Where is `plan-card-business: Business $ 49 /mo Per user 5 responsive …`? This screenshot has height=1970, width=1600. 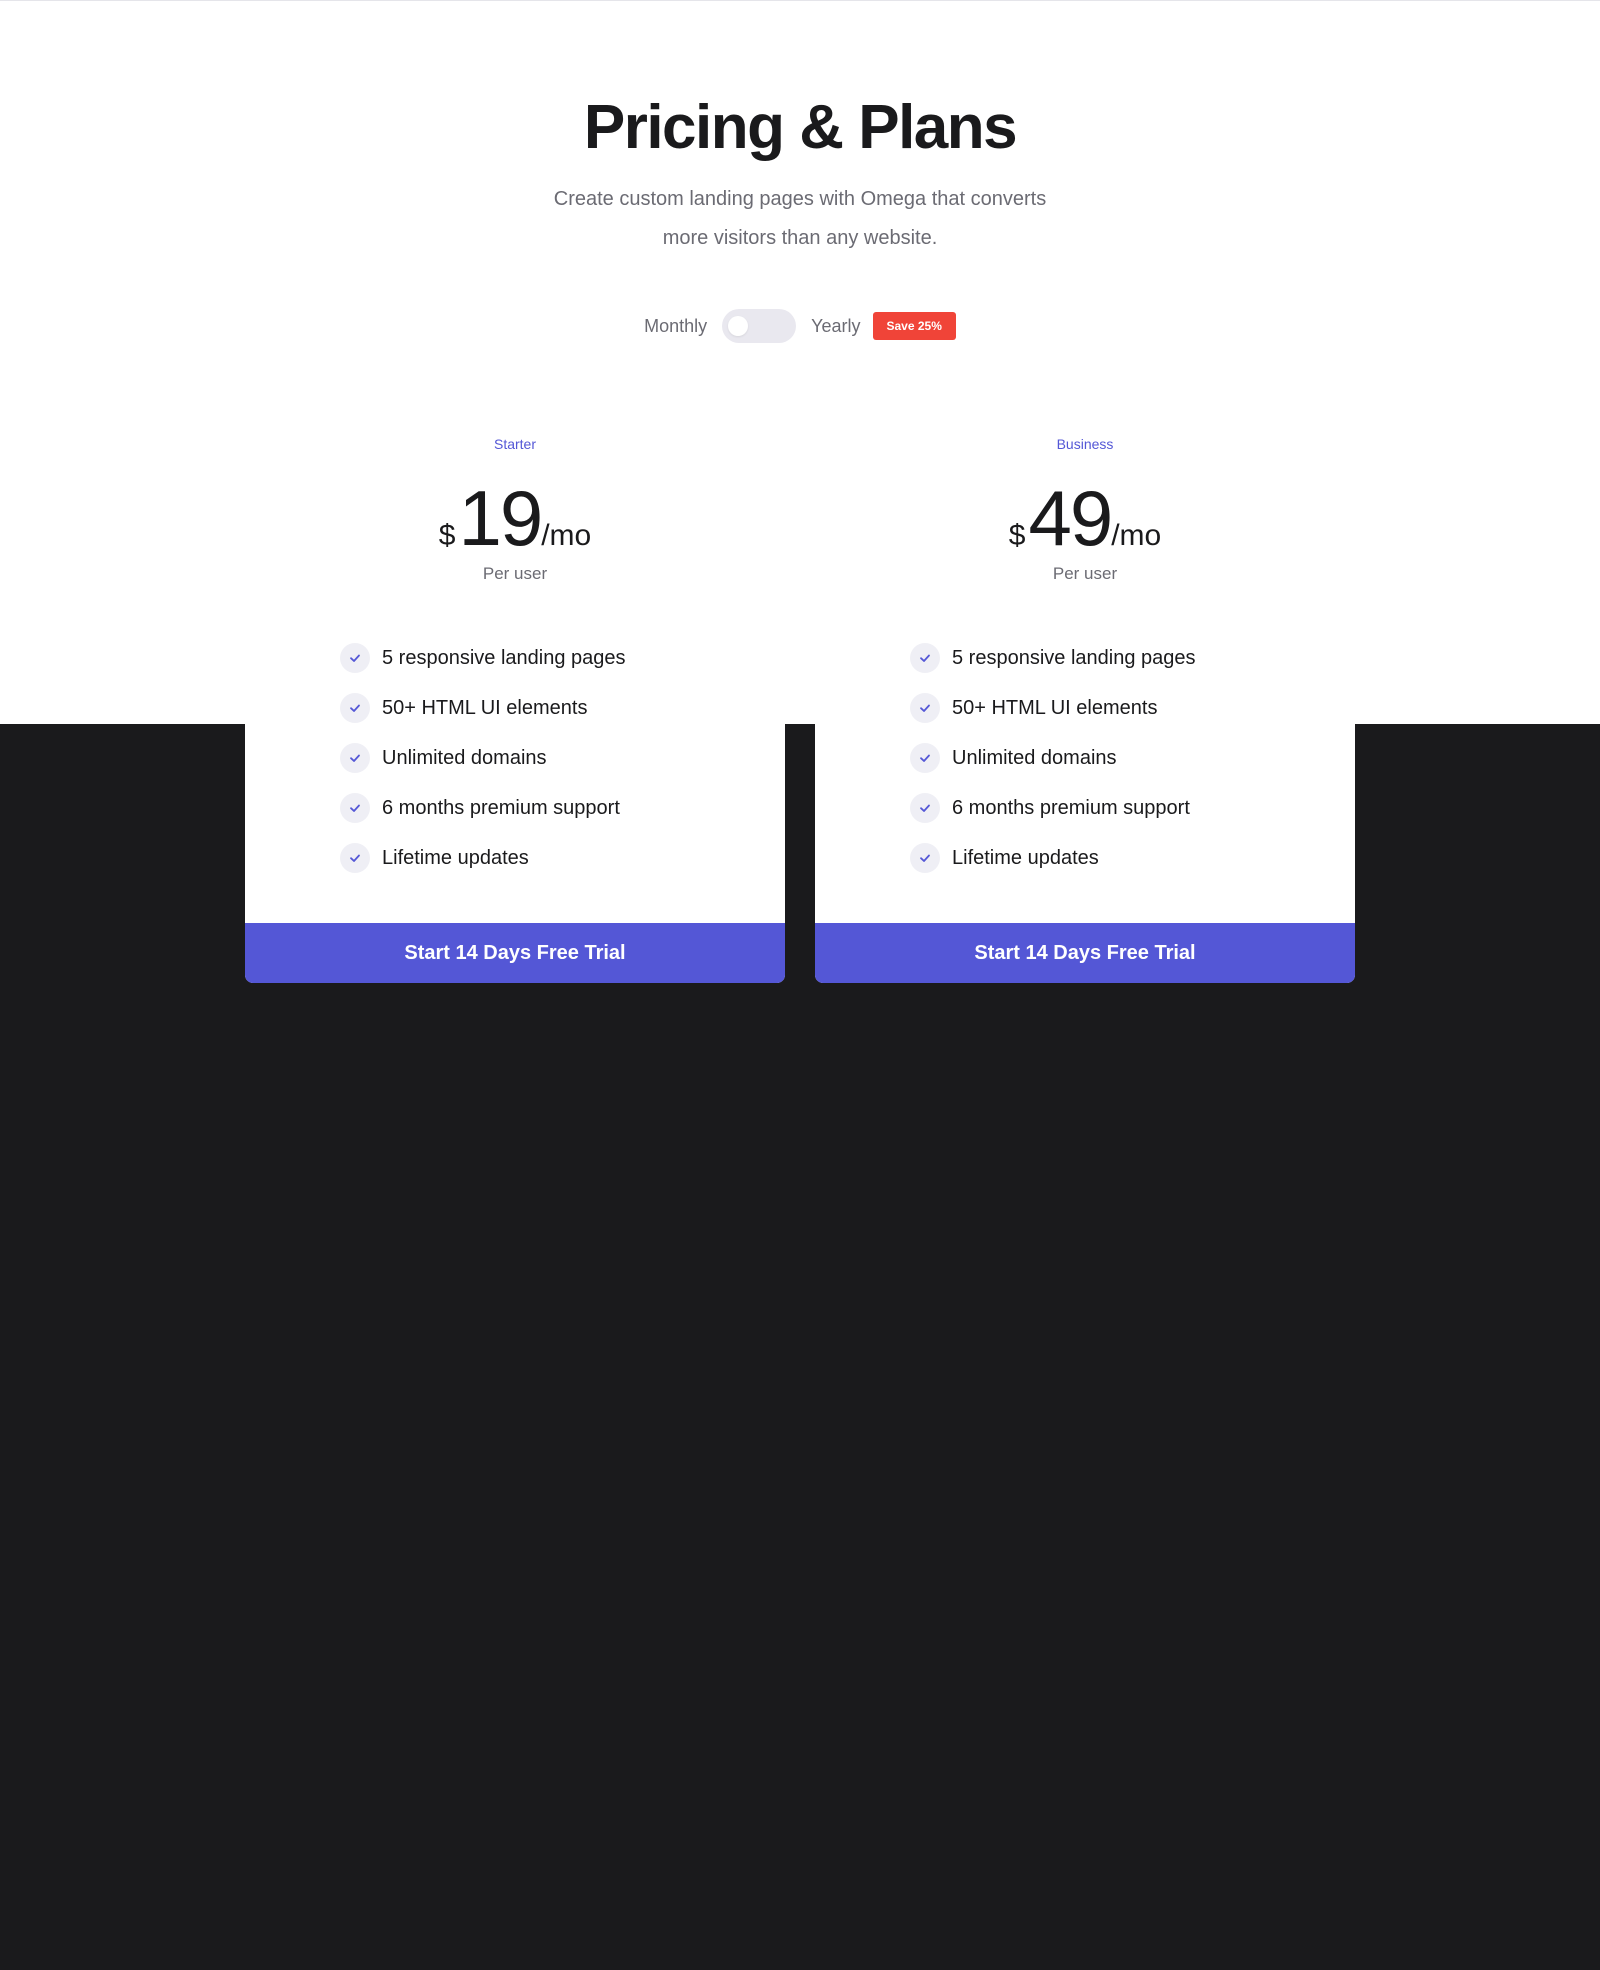 plan-card-business: Business $ 49 /mo Per user 5 responsive … is located at coordinates (1085, 705).